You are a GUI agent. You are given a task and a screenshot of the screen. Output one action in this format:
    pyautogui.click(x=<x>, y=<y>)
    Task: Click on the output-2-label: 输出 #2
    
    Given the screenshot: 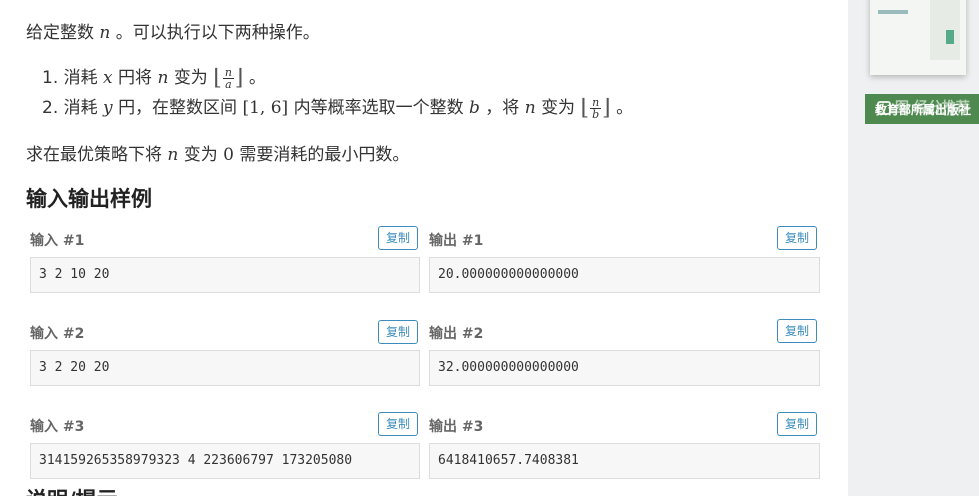 What is the action you would take?
    pyautogui.click(x=456, y=334)
    